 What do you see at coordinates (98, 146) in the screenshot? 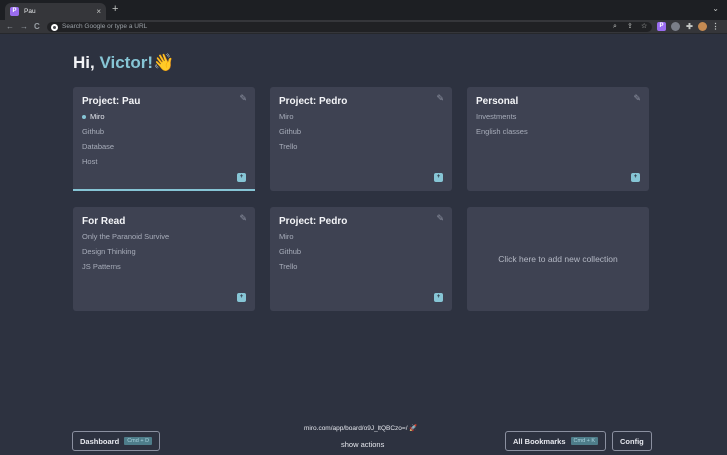
I see `bookmark-label: Database` at bounding box center [98, 146].